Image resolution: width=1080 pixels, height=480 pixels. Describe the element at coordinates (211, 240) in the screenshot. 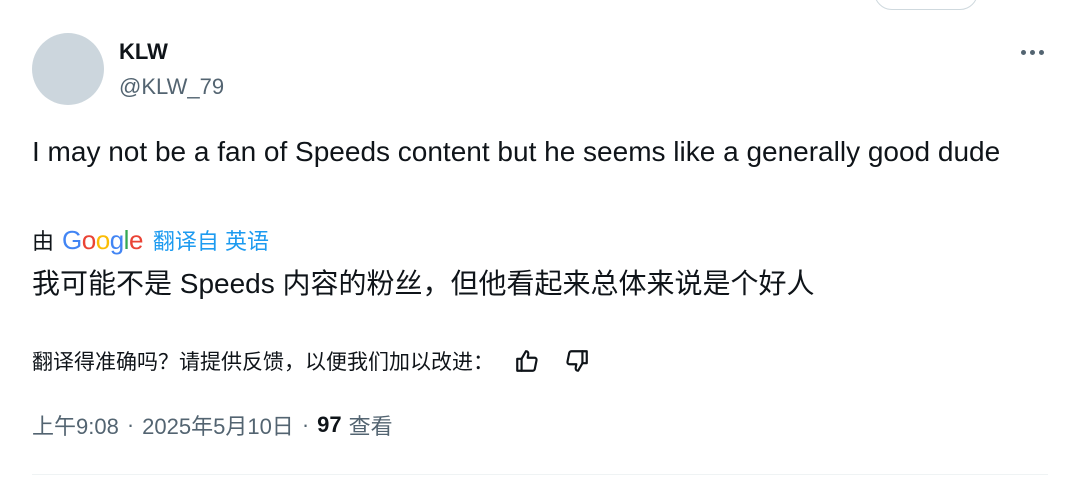

I see `translated-from-link: 翻译自 英语` at that location.